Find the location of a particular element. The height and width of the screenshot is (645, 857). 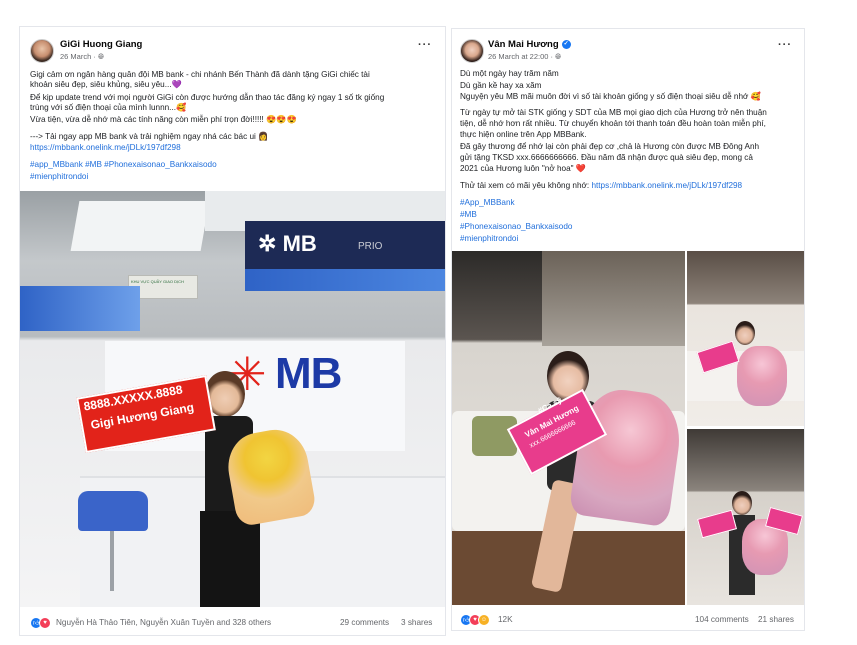

post-text-line: 2021 của Hương luôn "nở hoa" ❤️ is located at coordinates (523, 168).